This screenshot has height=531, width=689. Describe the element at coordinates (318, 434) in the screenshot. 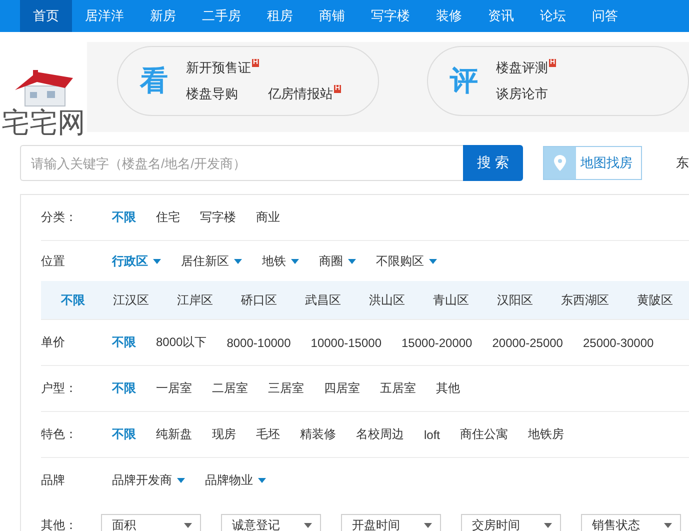

I see `filter-option: 精装修` at that location.